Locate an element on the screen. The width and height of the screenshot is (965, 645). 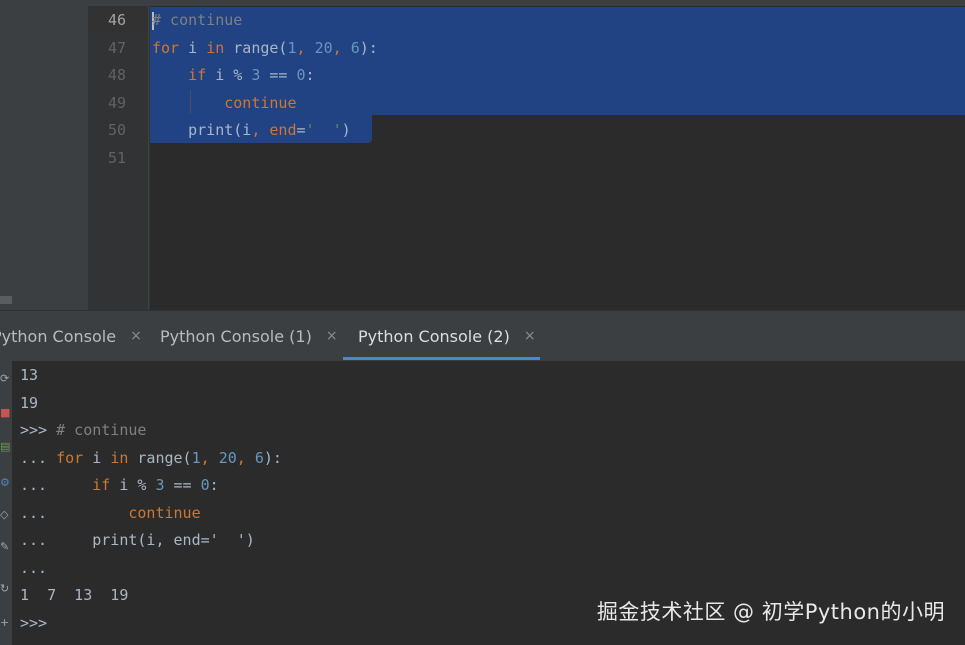
console-line: 13 is located at coordinates (29, 375).